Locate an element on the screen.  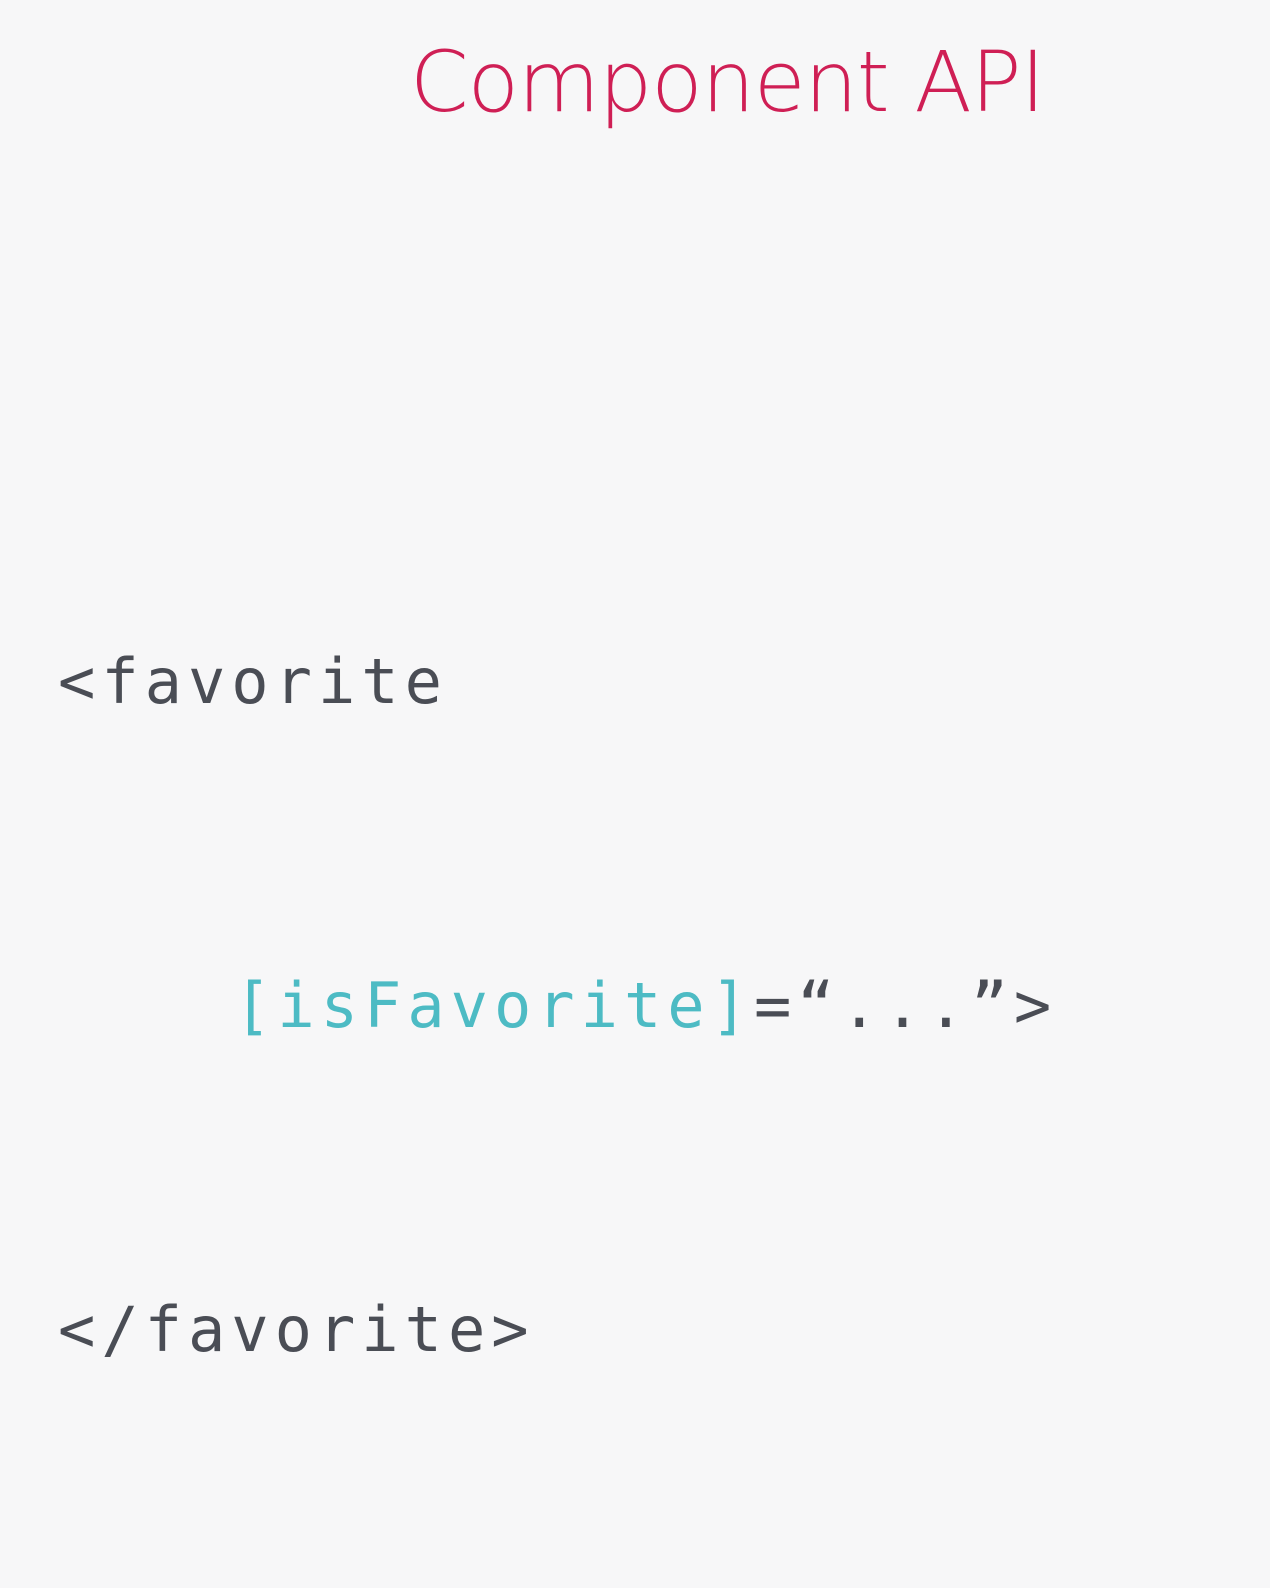
code-line-attribute: [isFavorite]=“...”> is located at coordinates (557, 1006).